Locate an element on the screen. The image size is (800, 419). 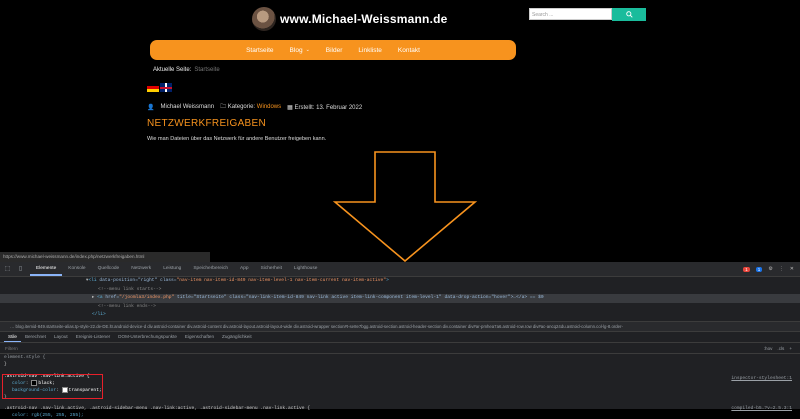
tab-ereignis-listener: Ereignis-Listener is located at coordinates (93, 337).